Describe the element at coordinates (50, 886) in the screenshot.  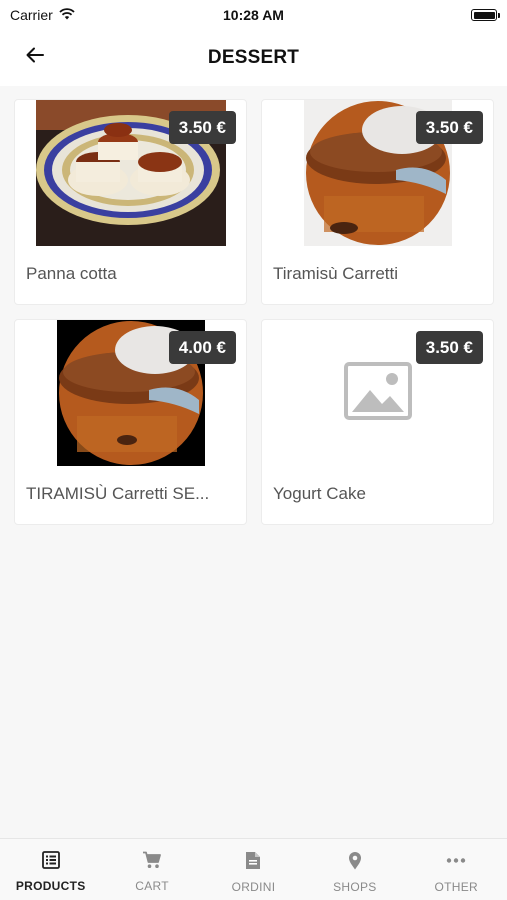
I see `nav-label: PRODUCTS` at that location.